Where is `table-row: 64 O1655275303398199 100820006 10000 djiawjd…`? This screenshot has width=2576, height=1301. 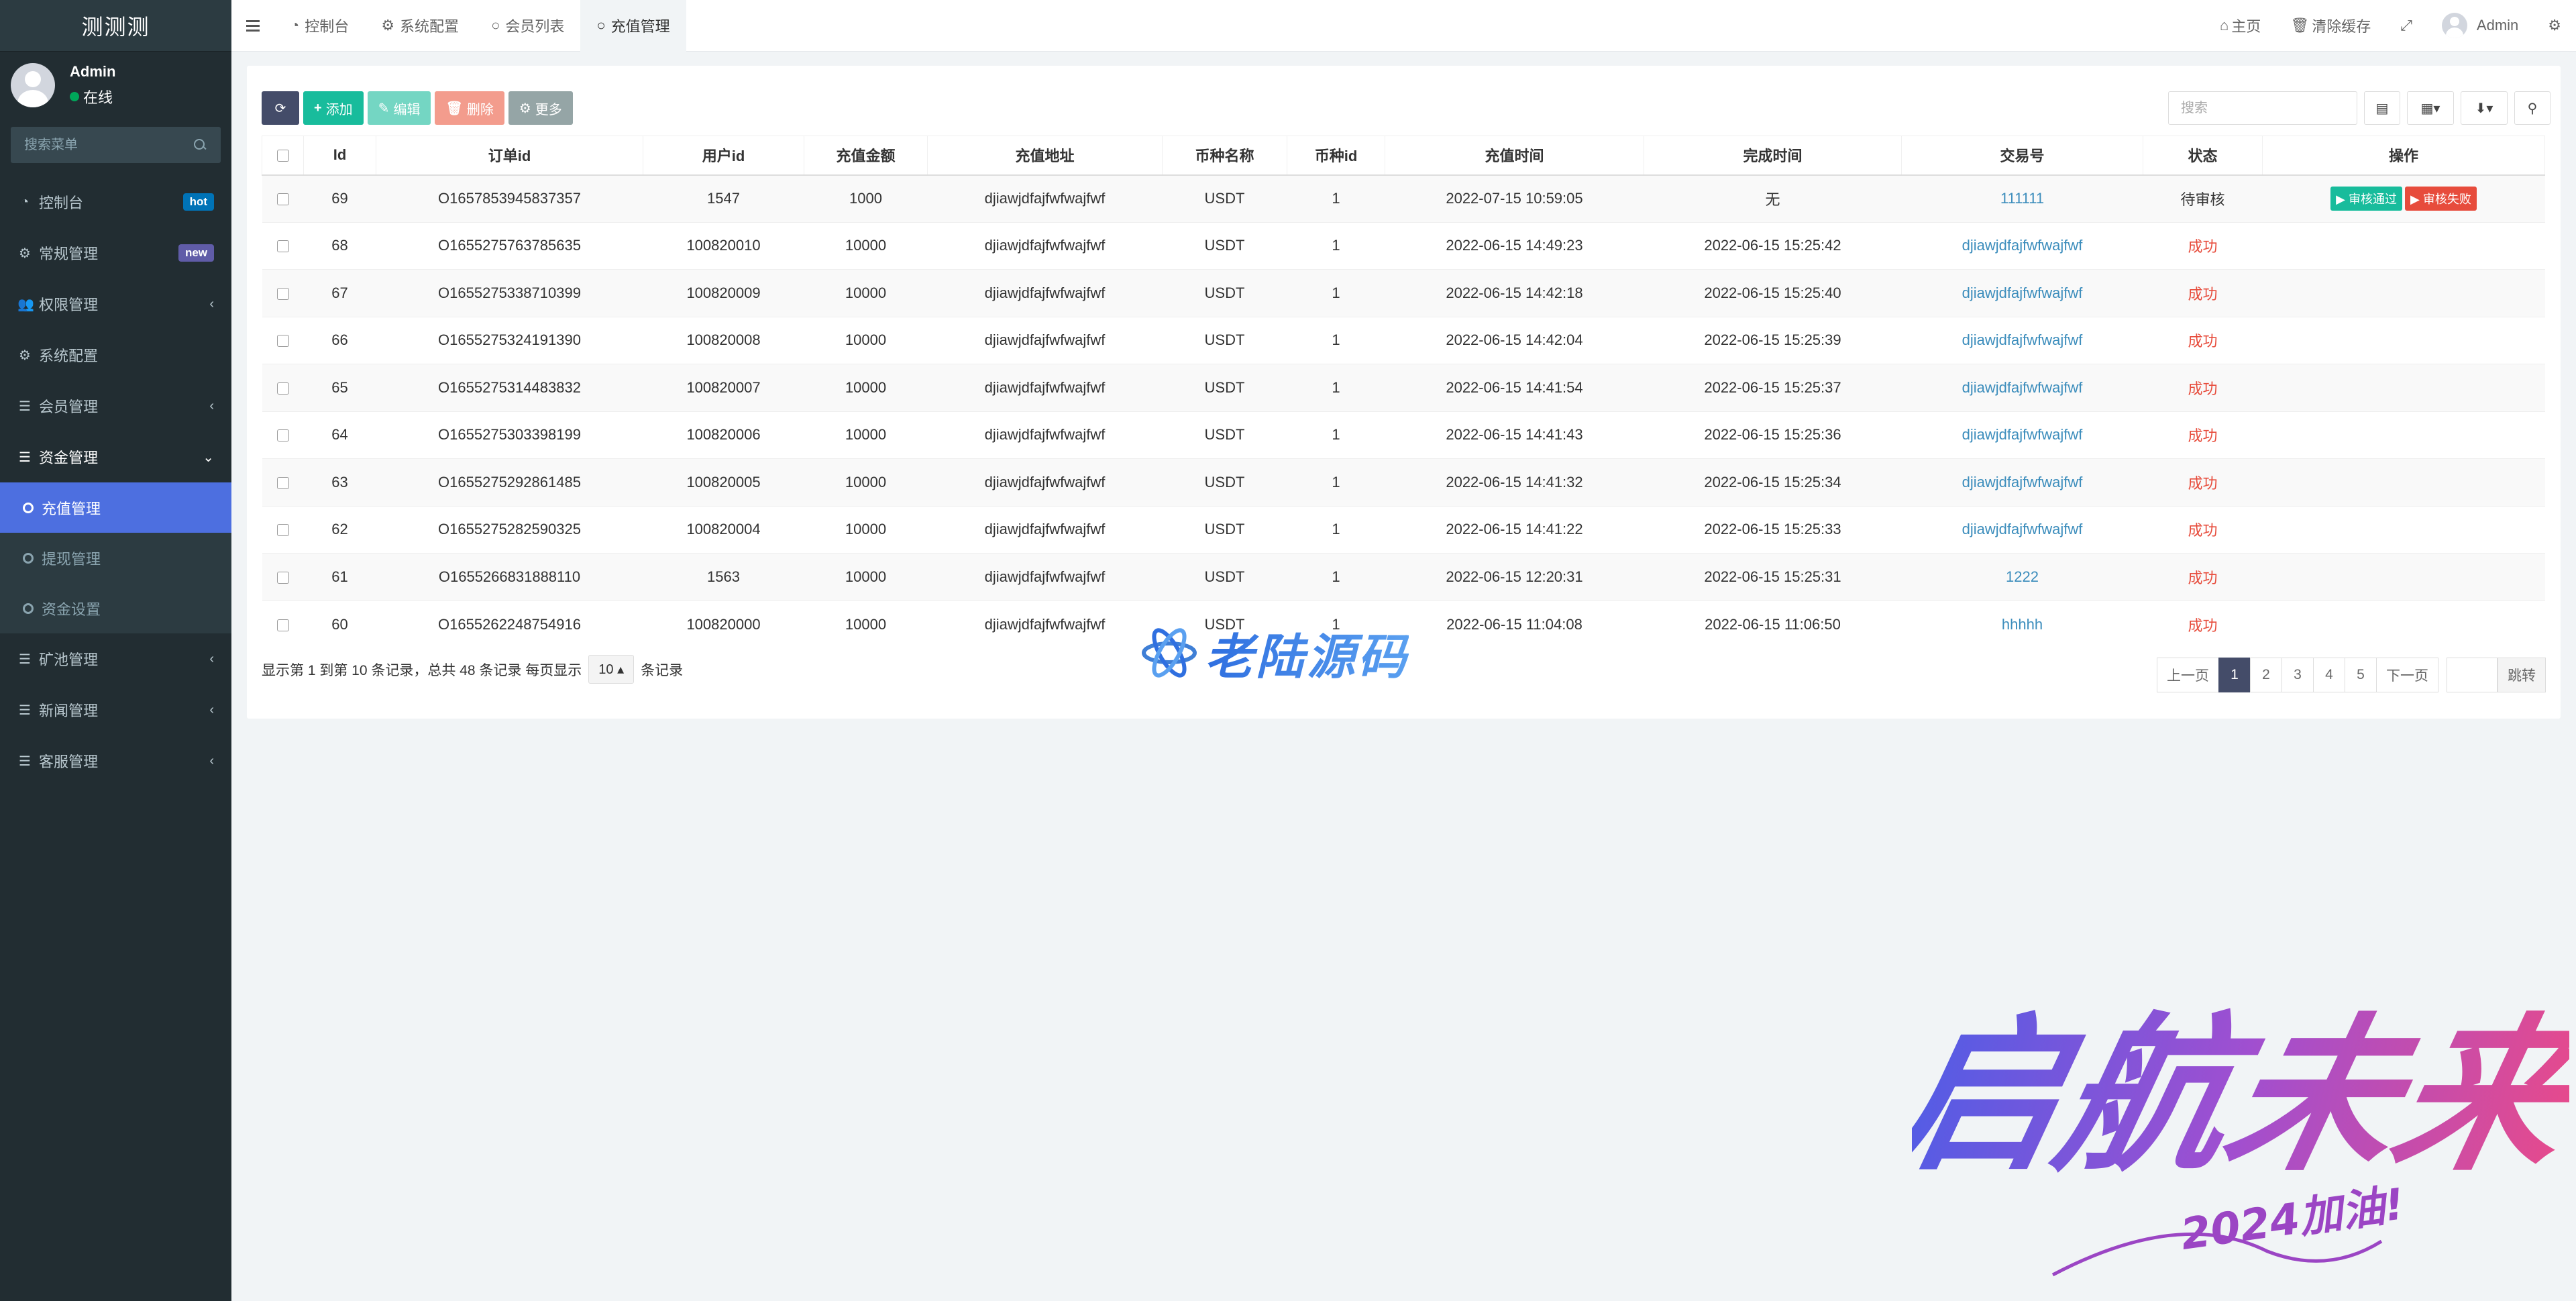 table-row: 64 O1655275303398199 100820006 10000 djiawjd… is located at coordinates (1403, 435).